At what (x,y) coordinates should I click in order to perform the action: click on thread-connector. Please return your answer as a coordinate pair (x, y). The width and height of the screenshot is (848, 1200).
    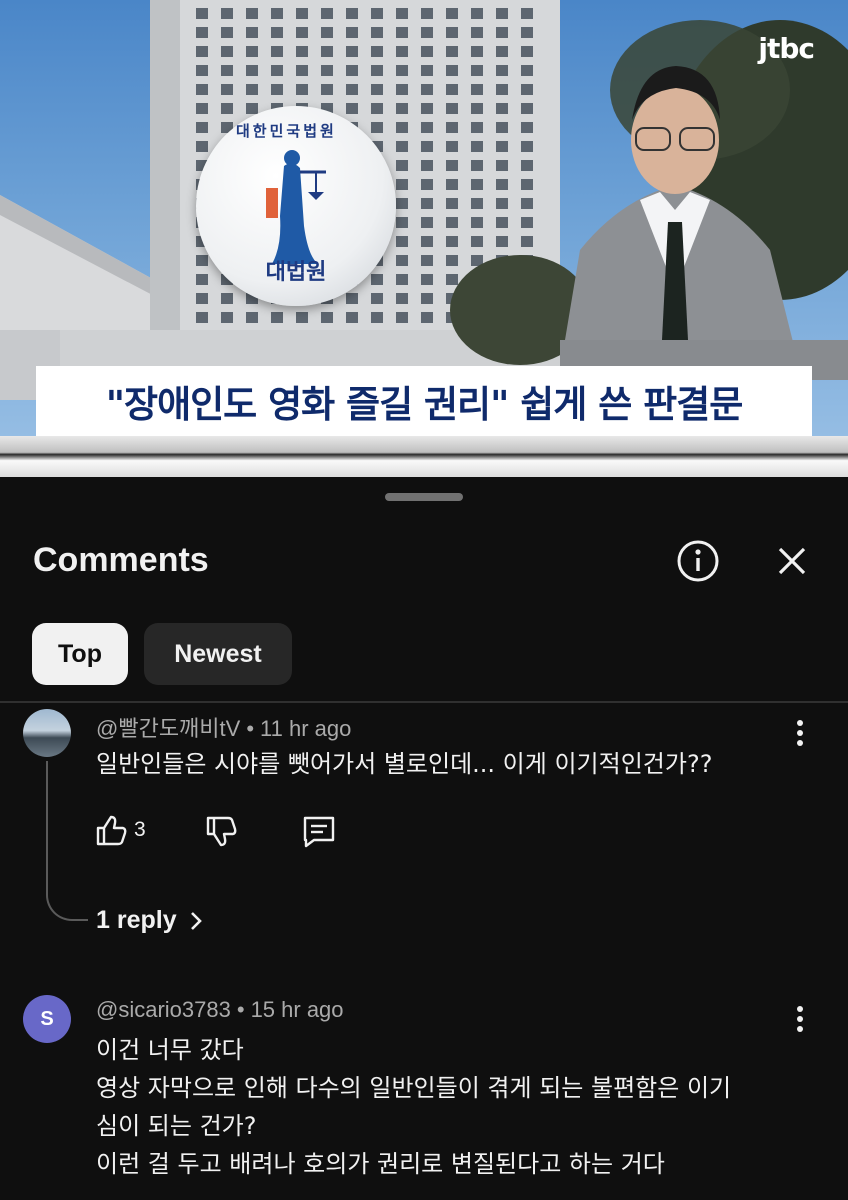
    Looking at the image, I should click on (67, 841).